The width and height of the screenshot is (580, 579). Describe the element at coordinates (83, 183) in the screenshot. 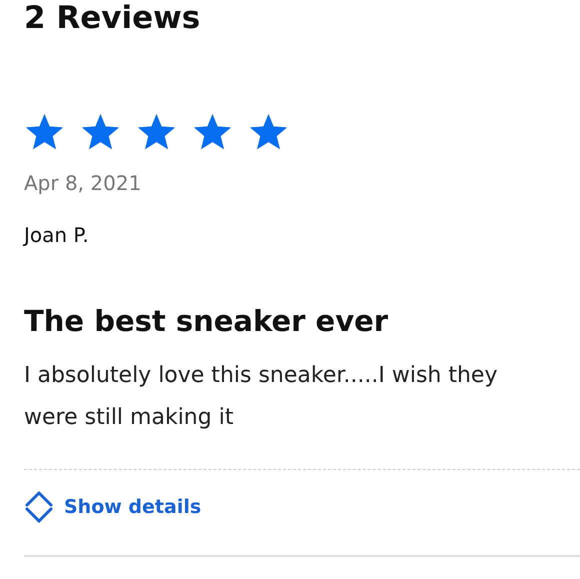

I see `review-date: Apr 8, 2021` at that location.